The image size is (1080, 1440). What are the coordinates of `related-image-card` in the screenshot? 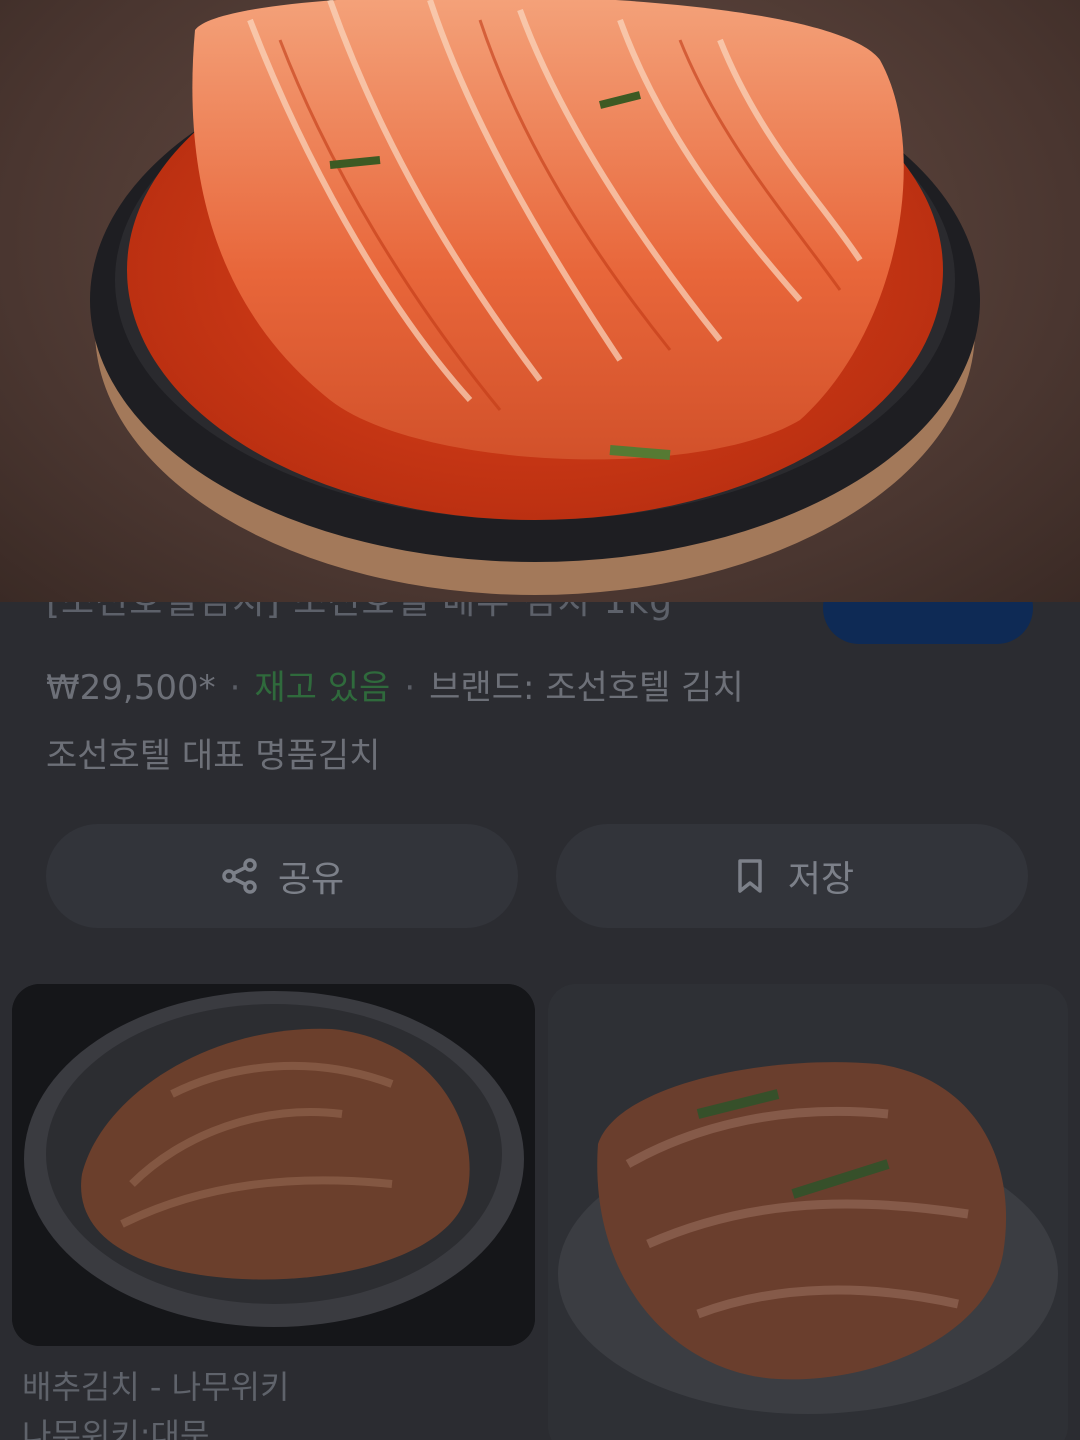 It's located at (273, 1165).